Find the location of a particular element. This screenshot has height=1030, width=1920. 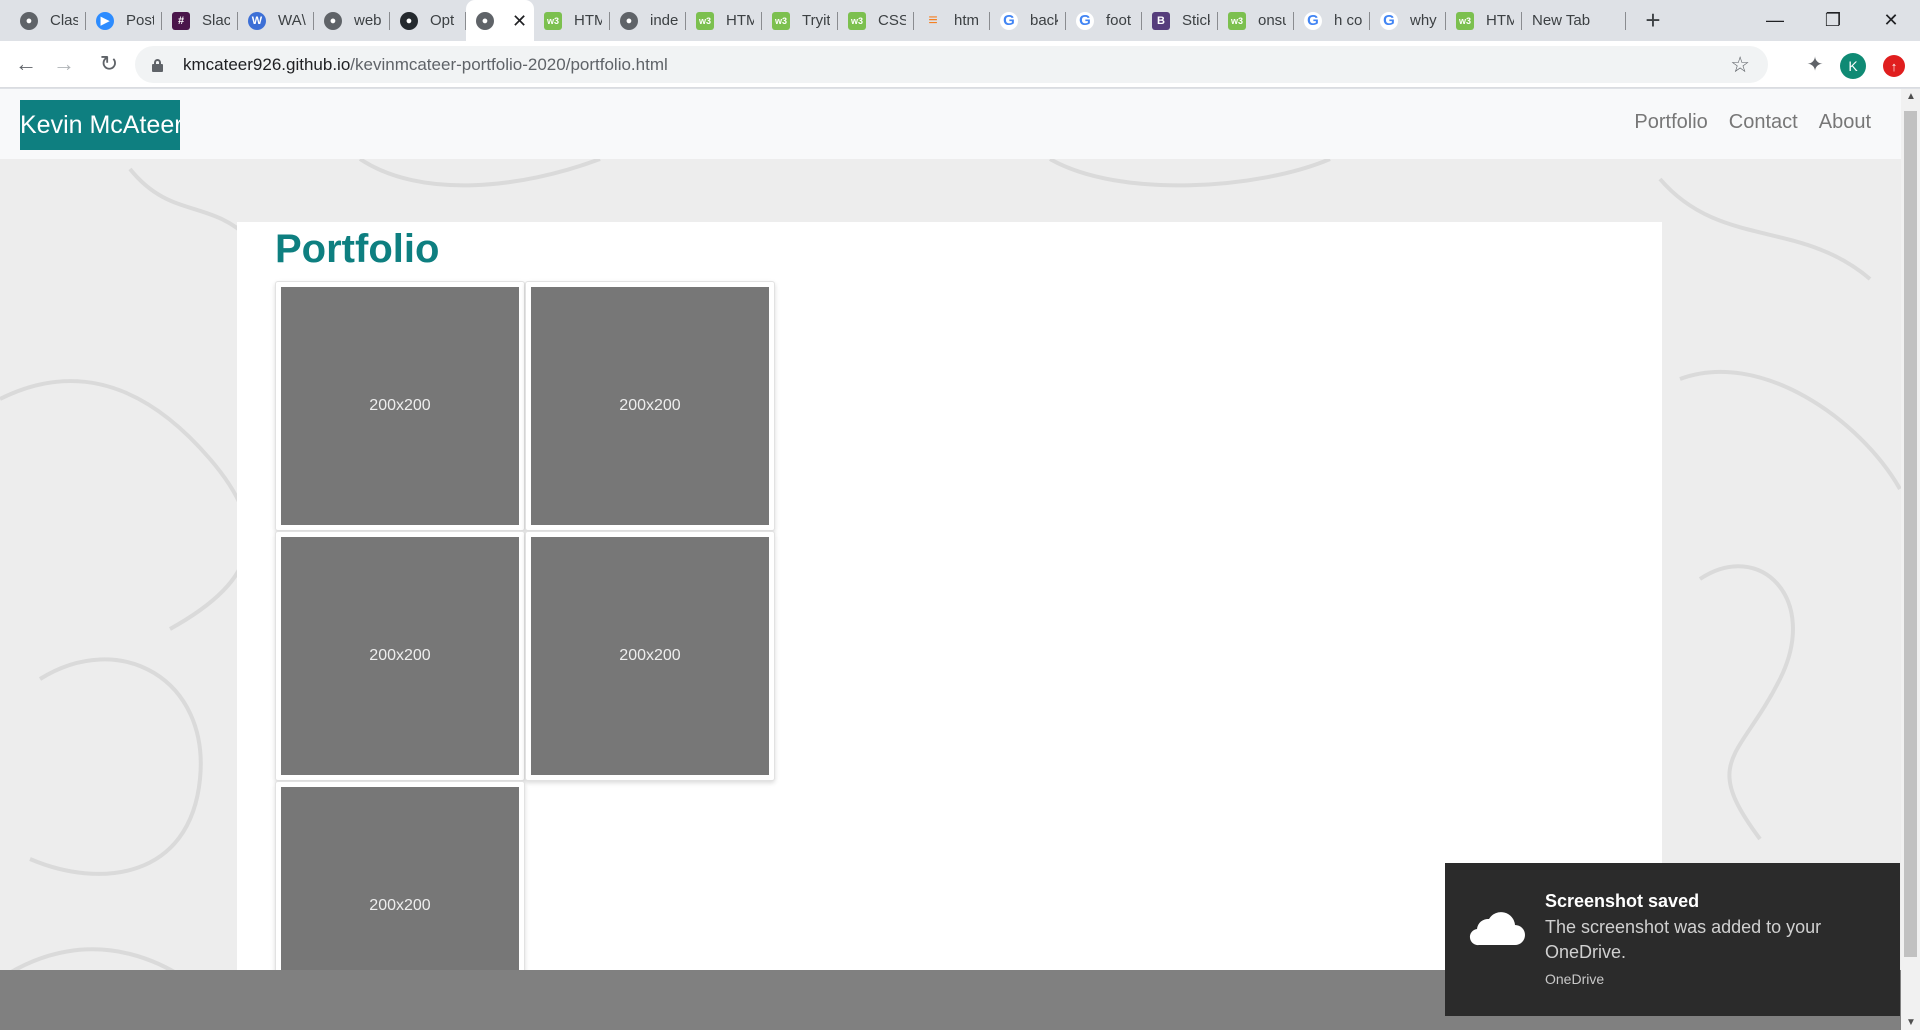

lock-icon is located at coordinates (158, 65).